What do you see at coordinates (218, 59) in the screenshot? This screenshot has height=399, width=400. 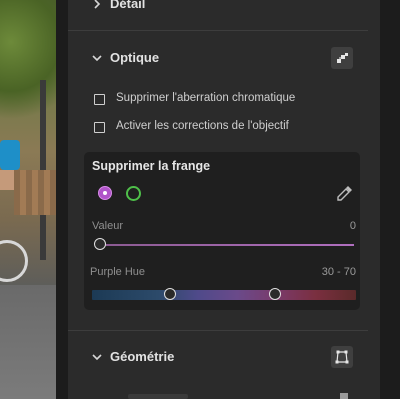 I see `section-optique-header: Optique` at bounding box center [218, 59].